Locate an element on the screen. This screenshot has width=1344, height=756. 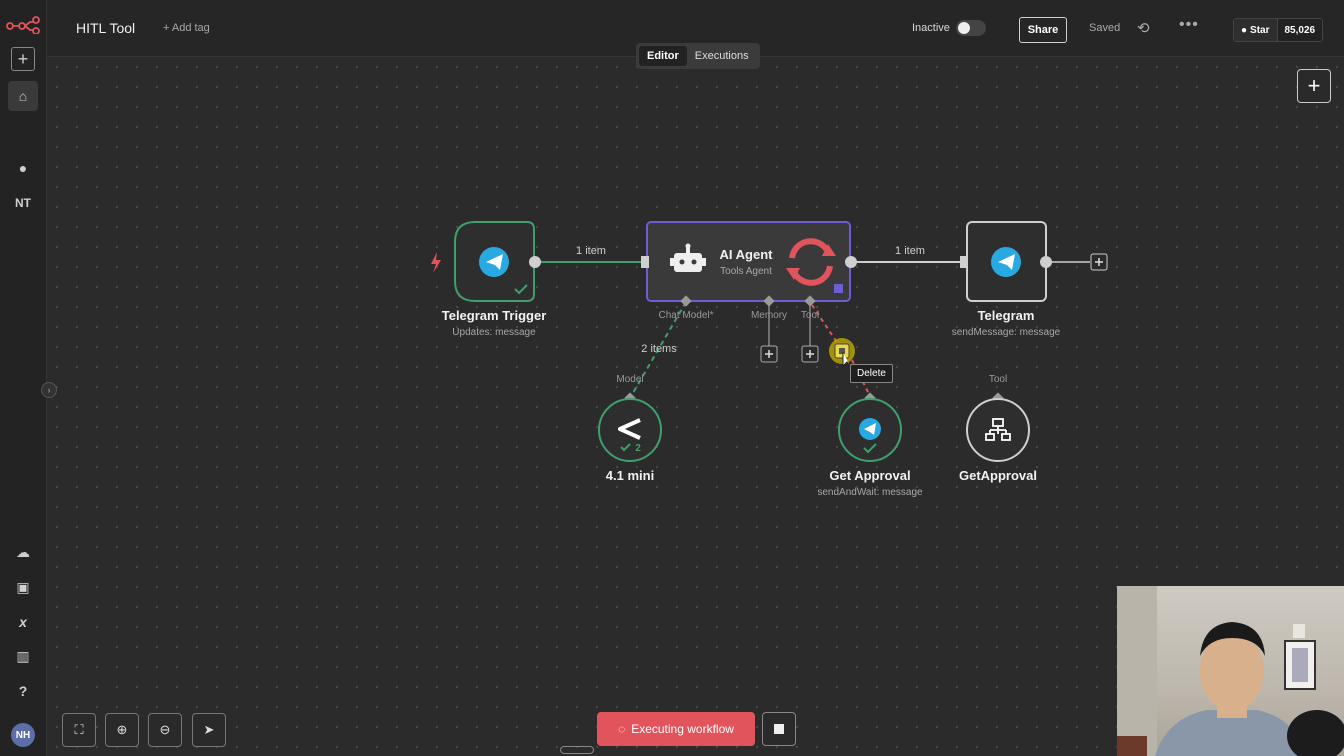
port-tool: Tool is located at coordinates (810, 315).